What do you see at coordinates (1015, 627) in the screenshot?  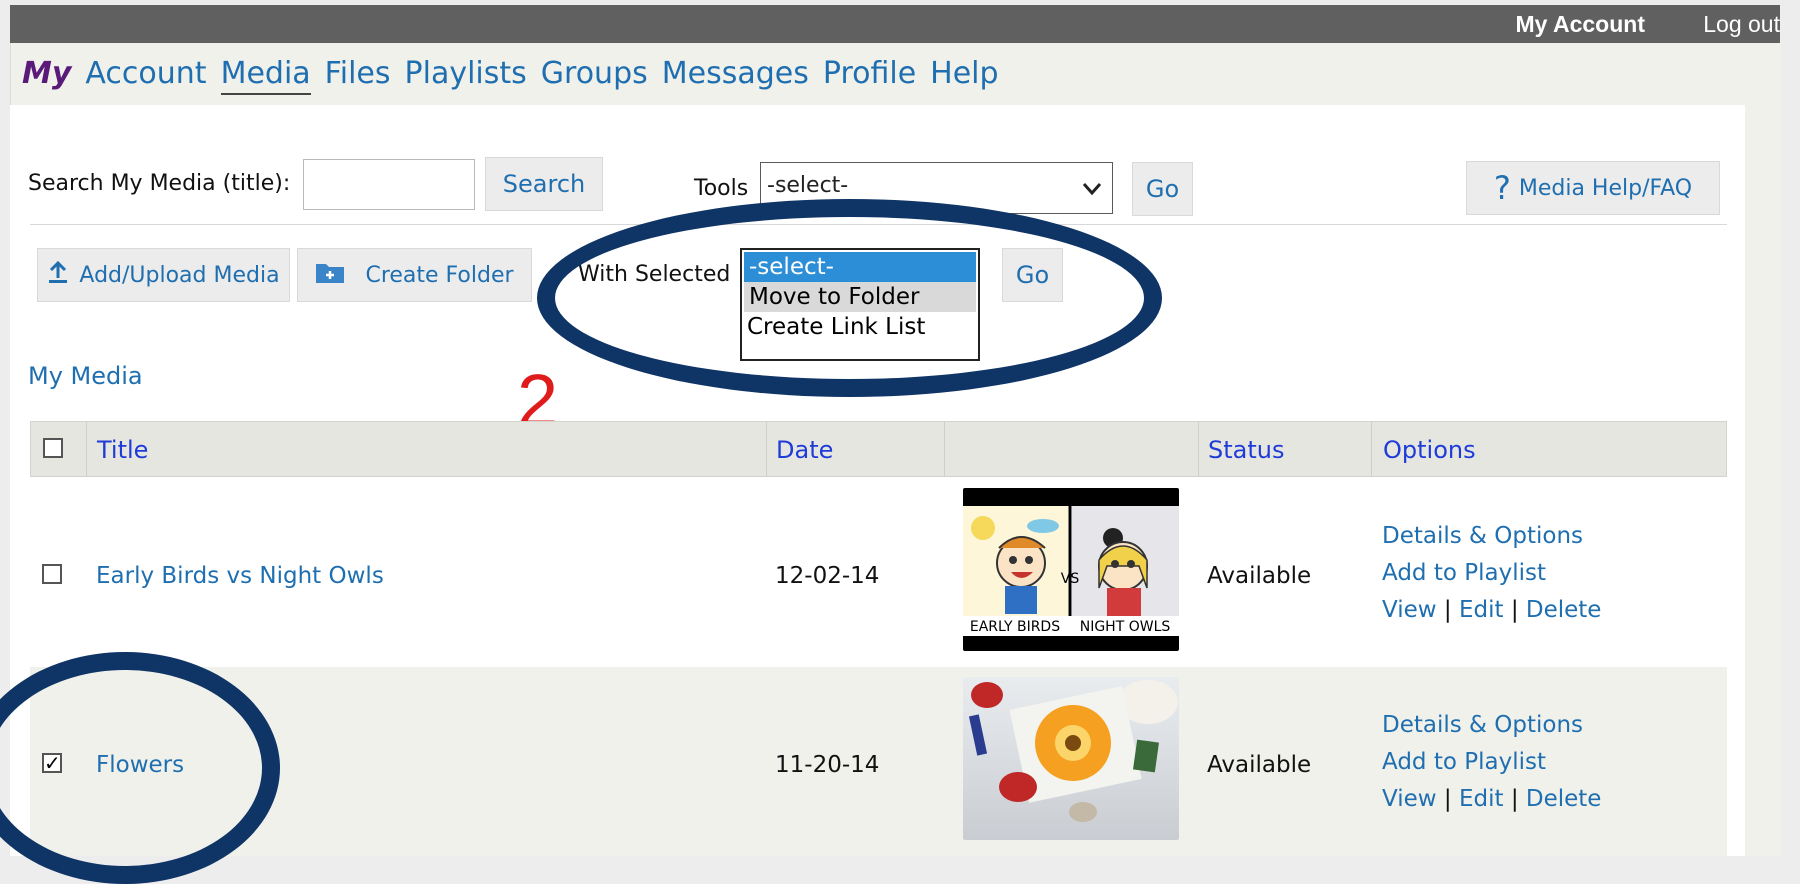 I see `svg-text: EARLY BIRDS` at bounding box center [1015, 627].